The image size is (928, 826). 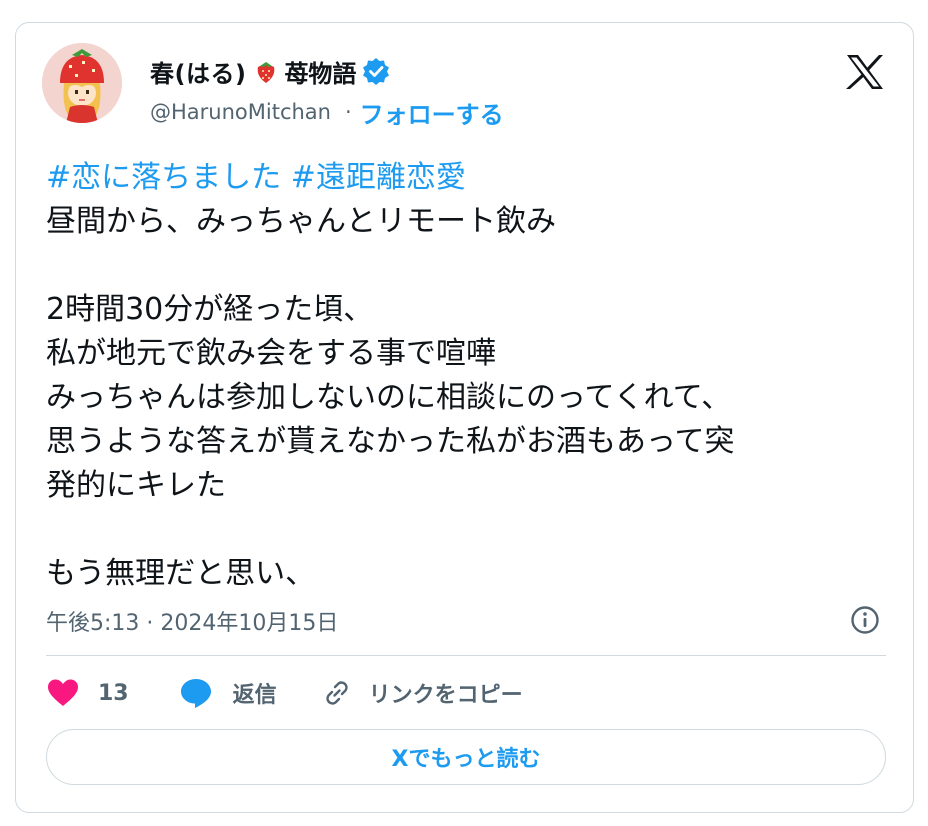 I want to click on read-more-label: Xでもっと読む, so click(x=466, y=759).